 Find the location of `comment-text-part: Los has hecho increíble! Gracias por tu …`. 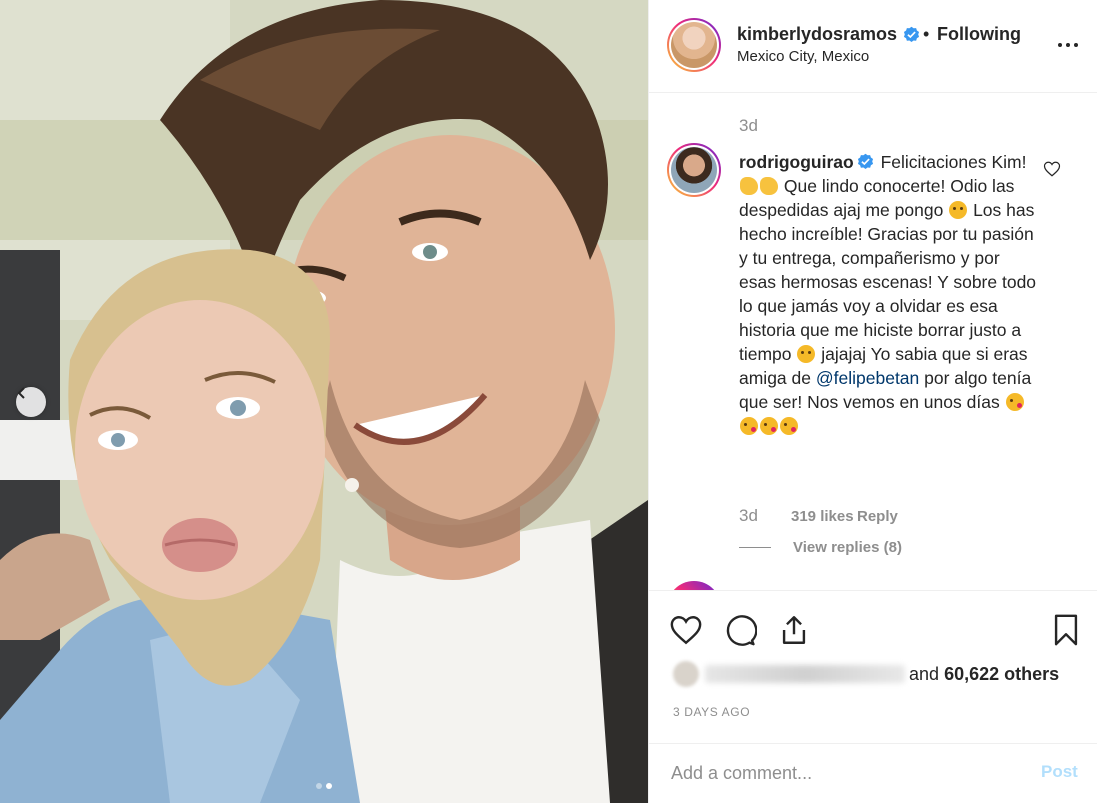

comment-text-part: Los has hecho increíble! Gracias por tu … is located at coordinates (888, 282).